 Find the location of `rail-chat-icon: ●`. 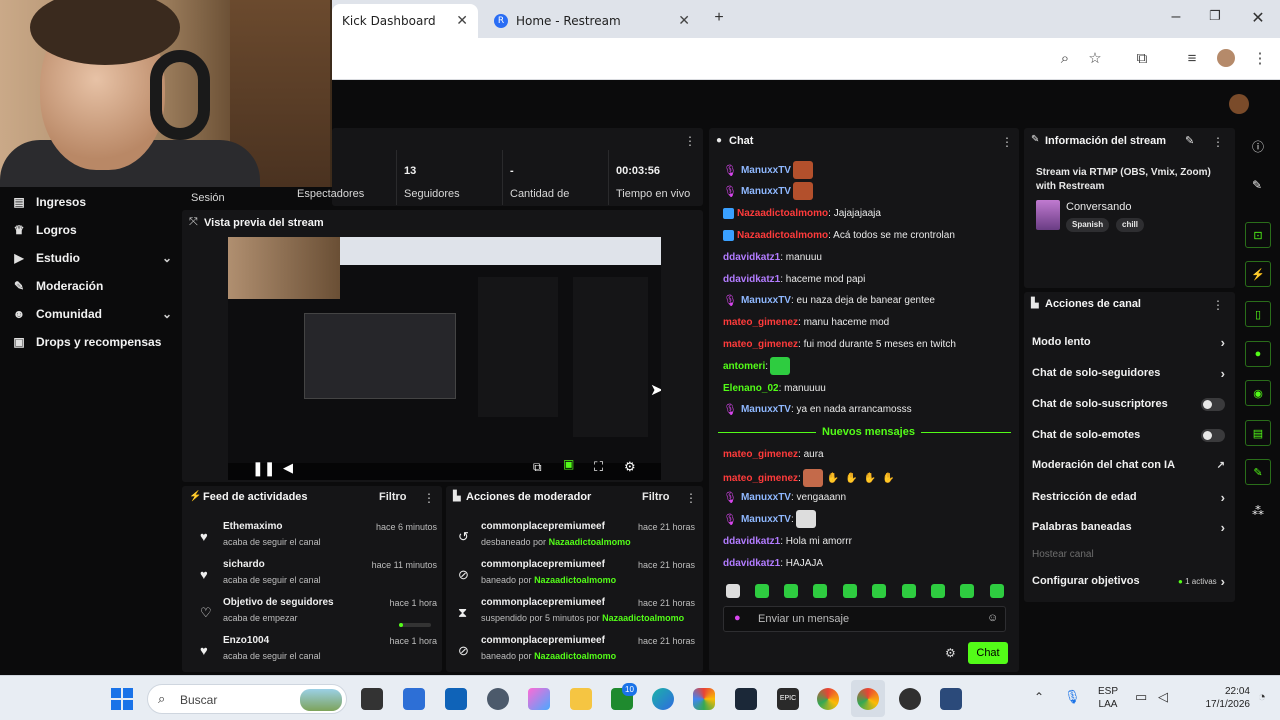

rail-chat-icon: ● is located at coordinates (1258, 354).